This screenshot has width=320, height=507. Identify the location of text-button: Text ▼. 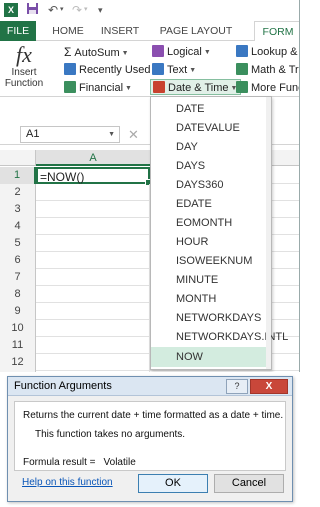
(174, 70).